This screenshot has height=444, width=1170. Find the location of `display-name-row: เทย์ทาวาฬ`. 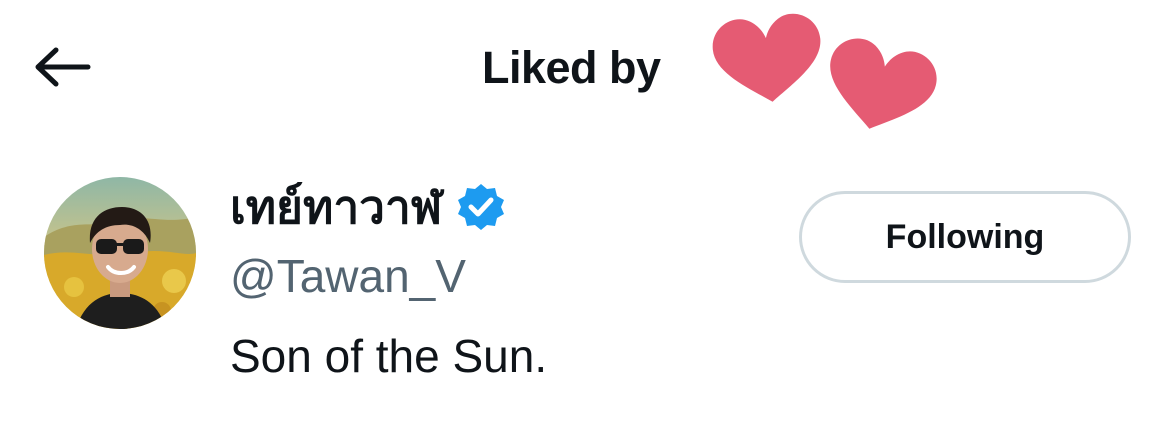

display-name-row: เทย์ทาวาฬ is located at coordinates (368, 207).